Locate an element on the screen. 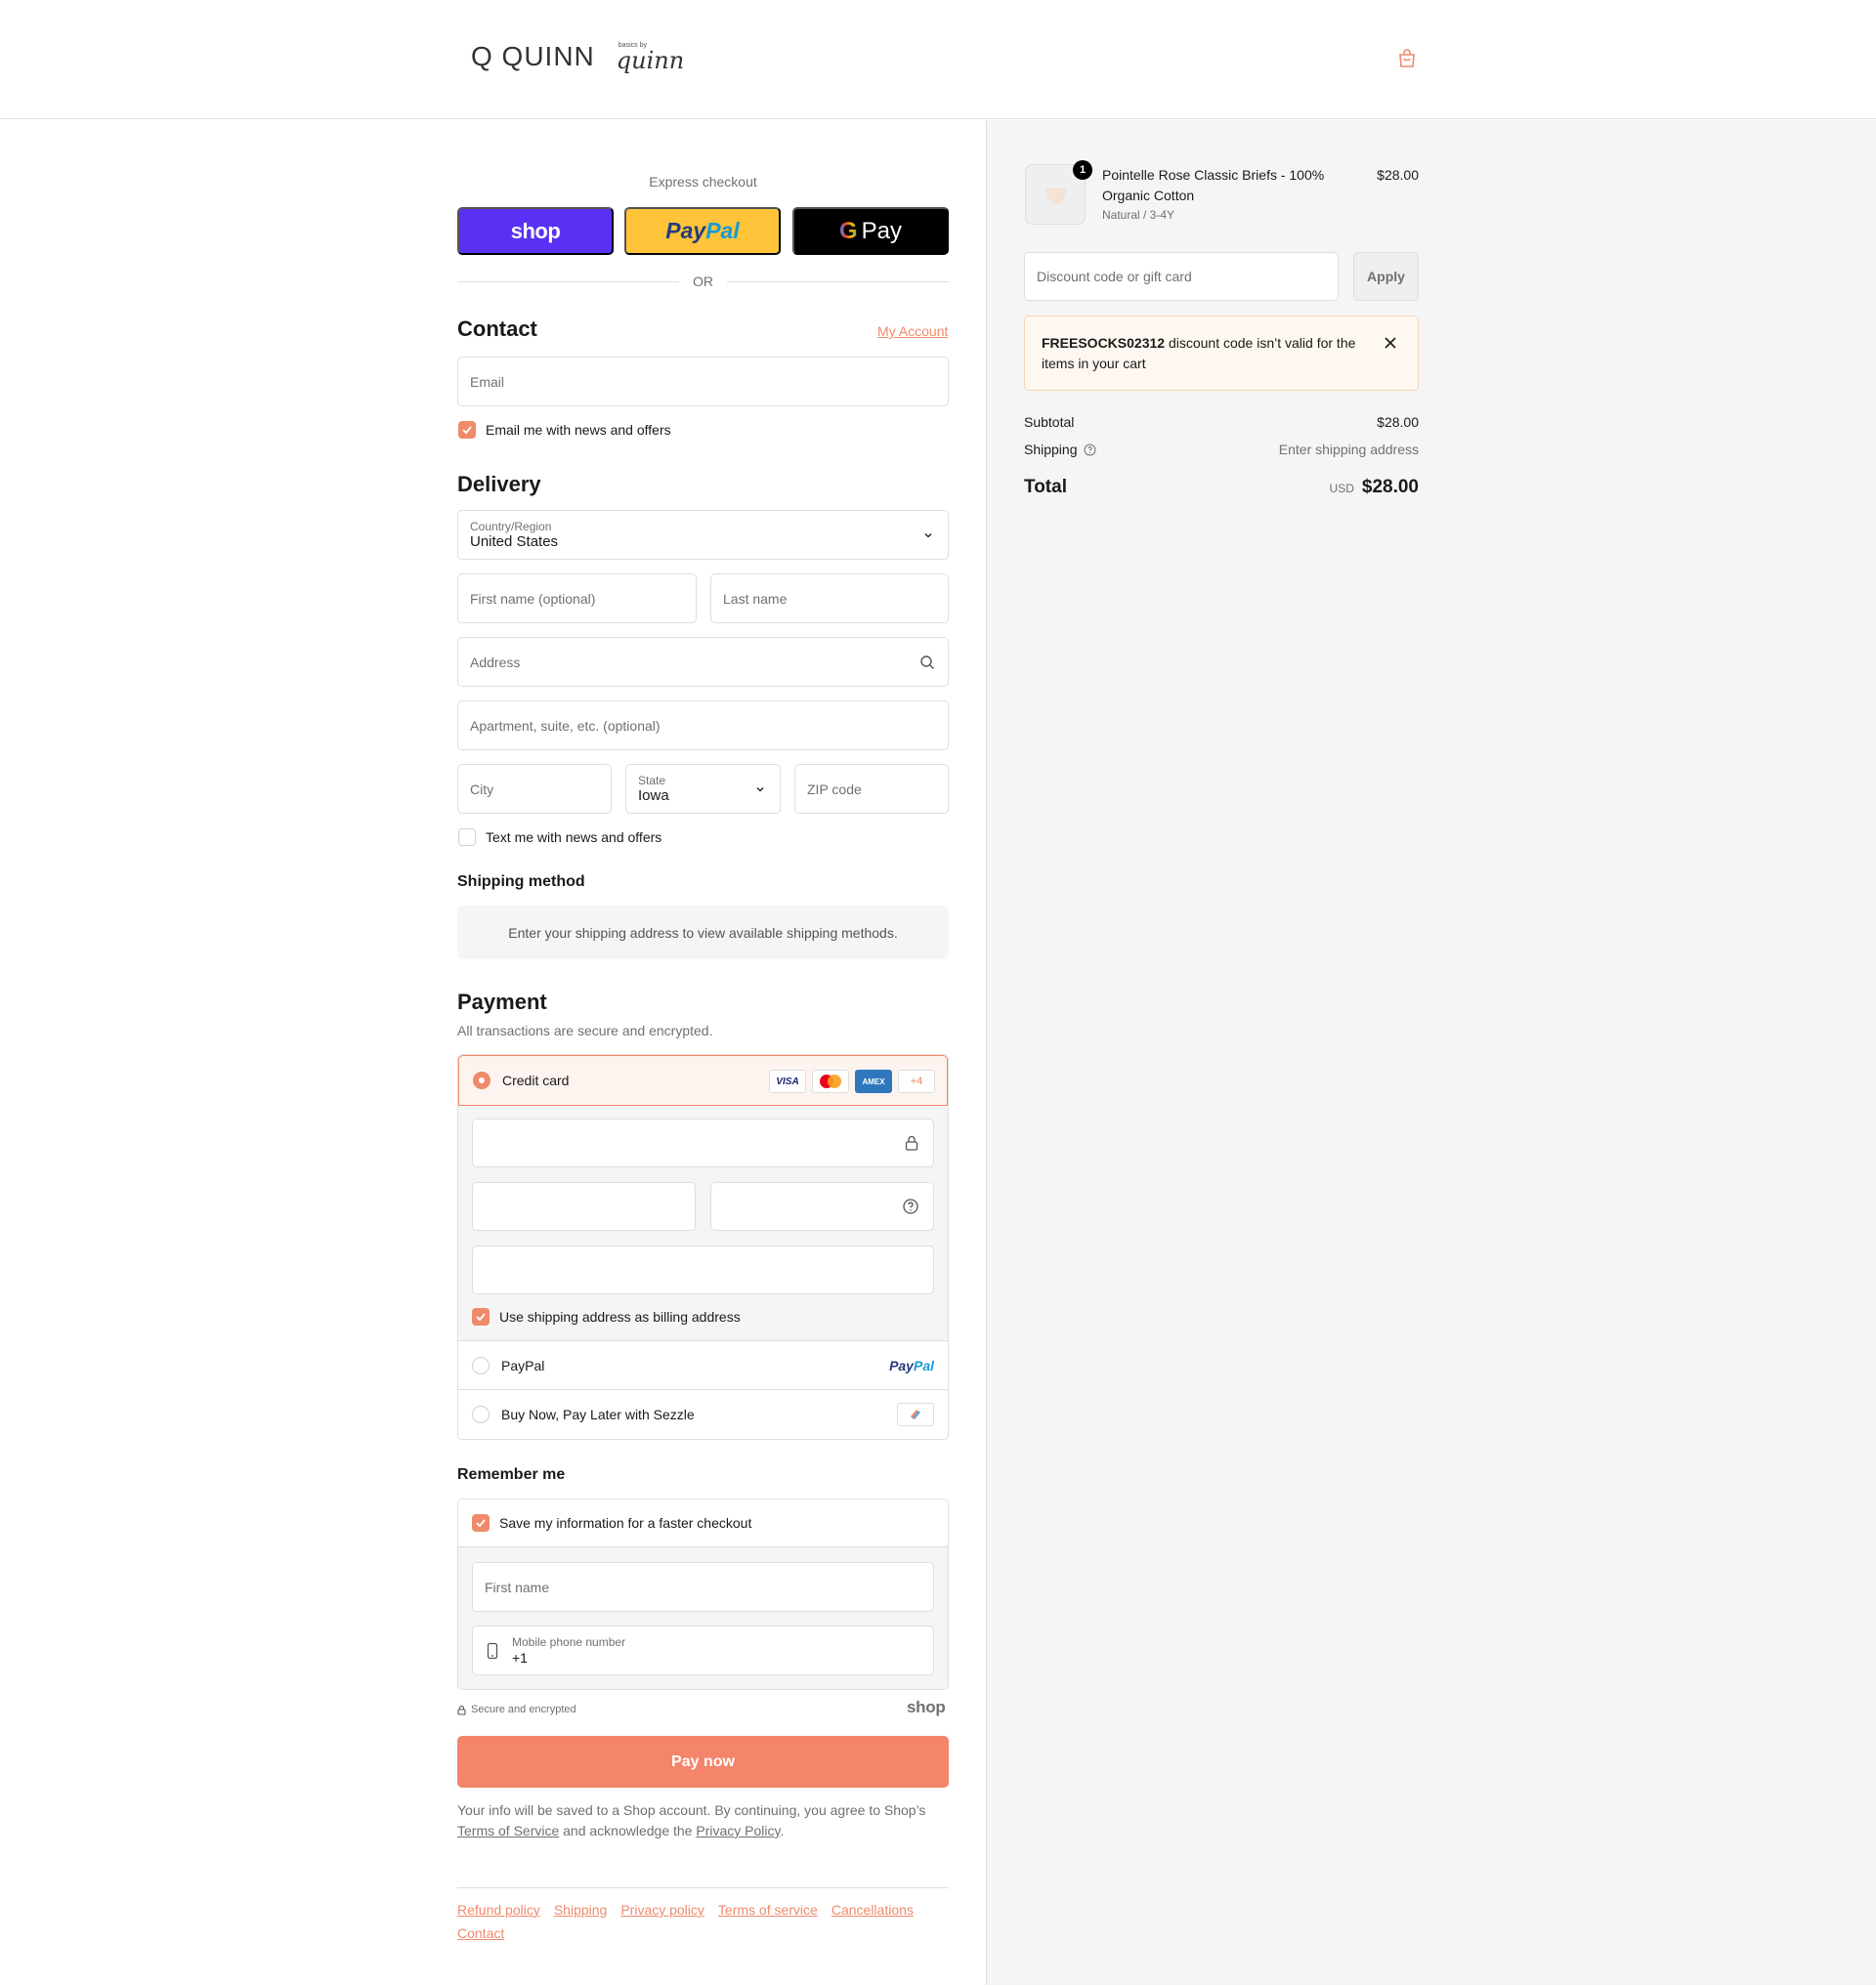 Image resolution: width=1876 pixels, height=1985 pixels. currency-code: USD is located at coordinates (1341, 488).